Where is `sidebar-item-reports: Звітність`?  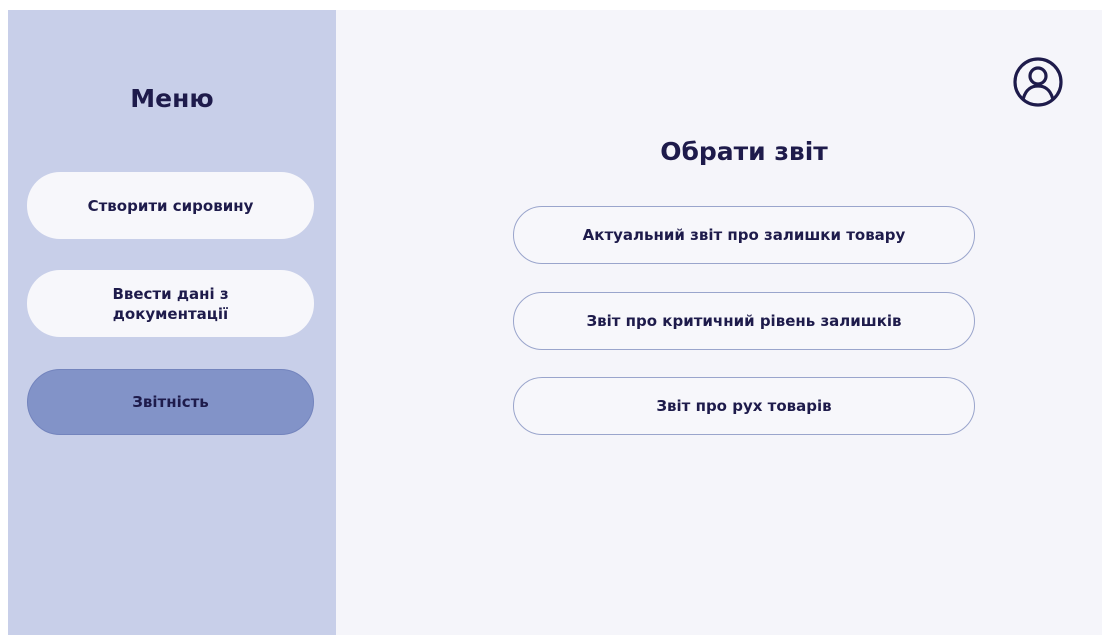
sidebar-item-reports: Звітність is located at coordinates (170, 402).